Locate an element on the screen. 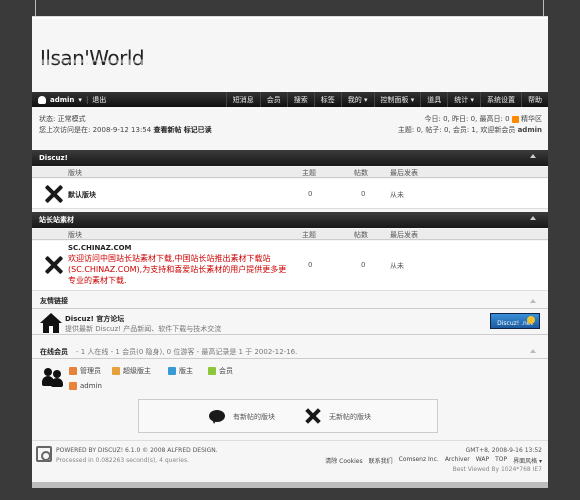  footer-time: GMT+8, 2008-9-16 13:52 is located at coordinates (503, 450).